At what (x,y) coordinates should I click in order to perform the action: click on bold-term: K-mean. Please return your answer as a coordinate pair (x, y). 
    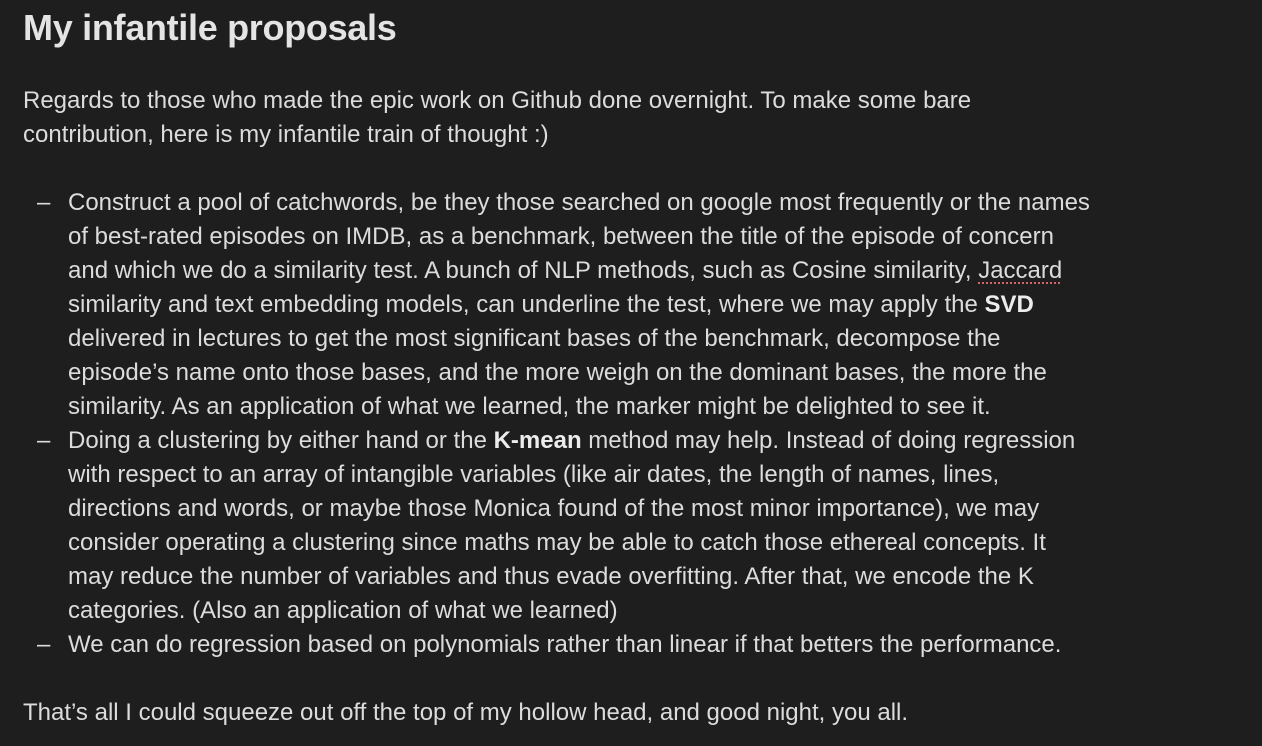
    Looking at the image, I should click on (537, 440).